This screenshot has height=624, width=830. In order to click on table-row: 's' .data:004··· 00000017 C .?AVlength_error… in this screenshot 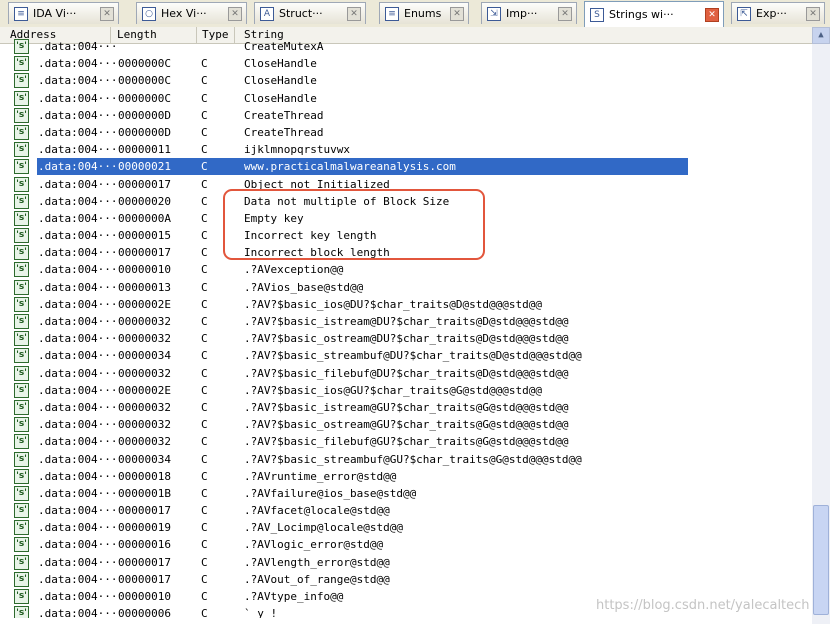, I will do `click(406, 562)`.